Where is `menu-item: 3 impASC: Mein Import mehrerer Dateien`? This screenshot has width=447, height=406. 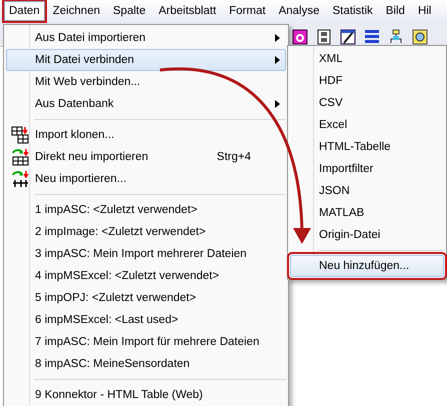
menu-item: 3 impASC: Mein Import mehrerer Dateien is located at coordinates (146, 254).